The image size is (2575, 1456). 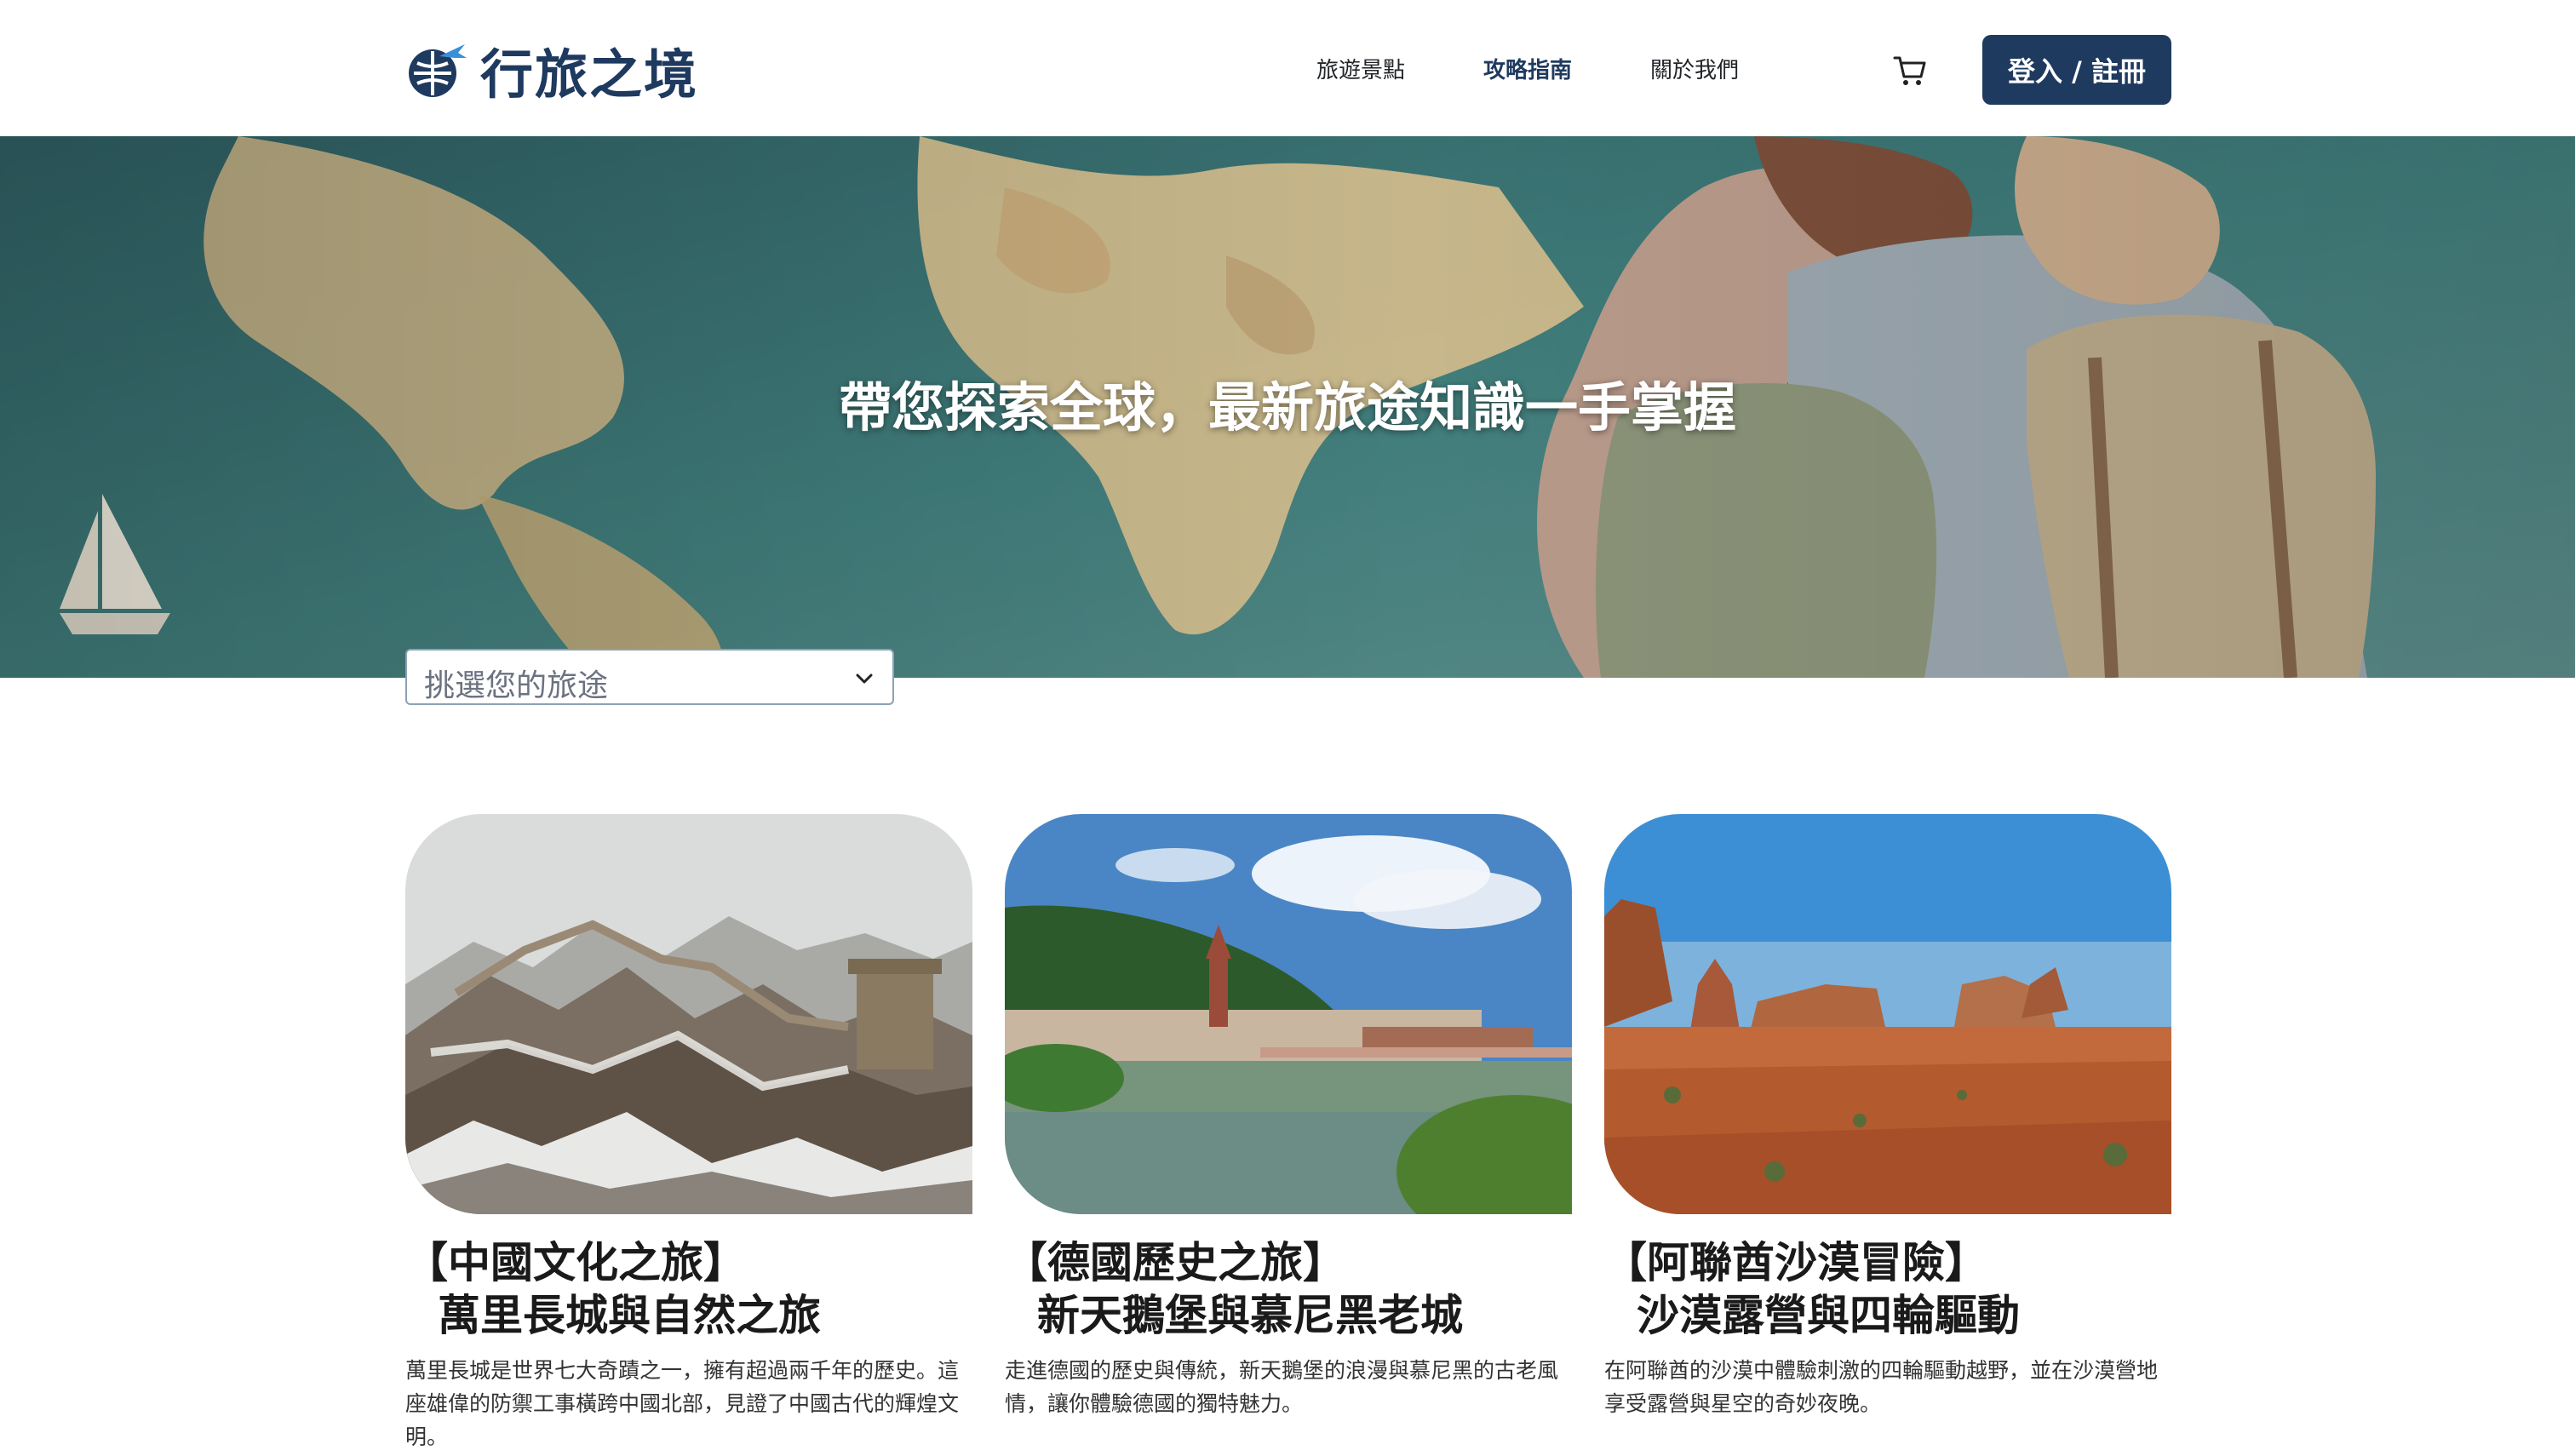 What do you see at coordinates (1288, 1289) in the screenshot?
I see `card-title: 【德國歷史之旅】 新天鵝堡與慕尼黑老城` at bounding box center [1288, 1289].